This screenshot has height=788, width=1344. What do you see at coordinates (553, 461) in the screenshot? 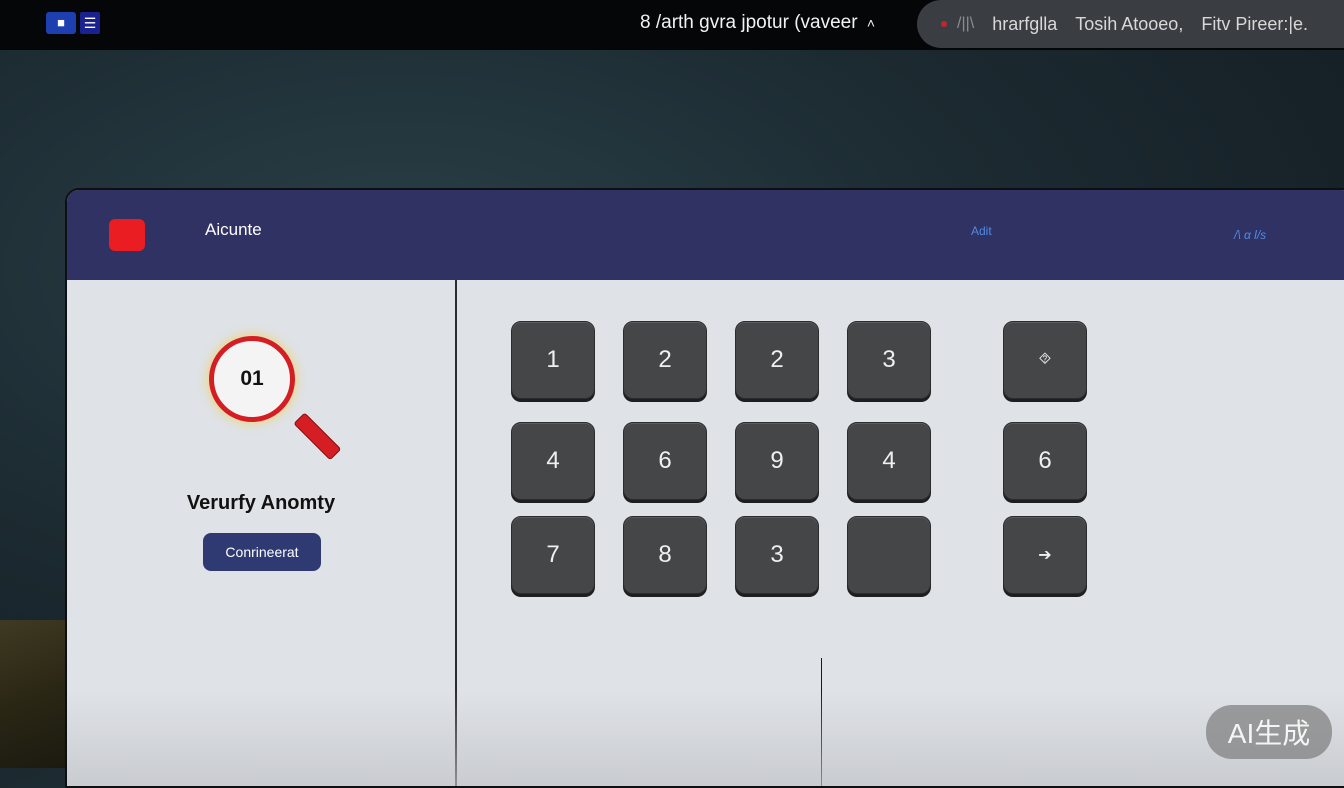
I see `key-r2-c1: 4` at bounding box center [553, 461].